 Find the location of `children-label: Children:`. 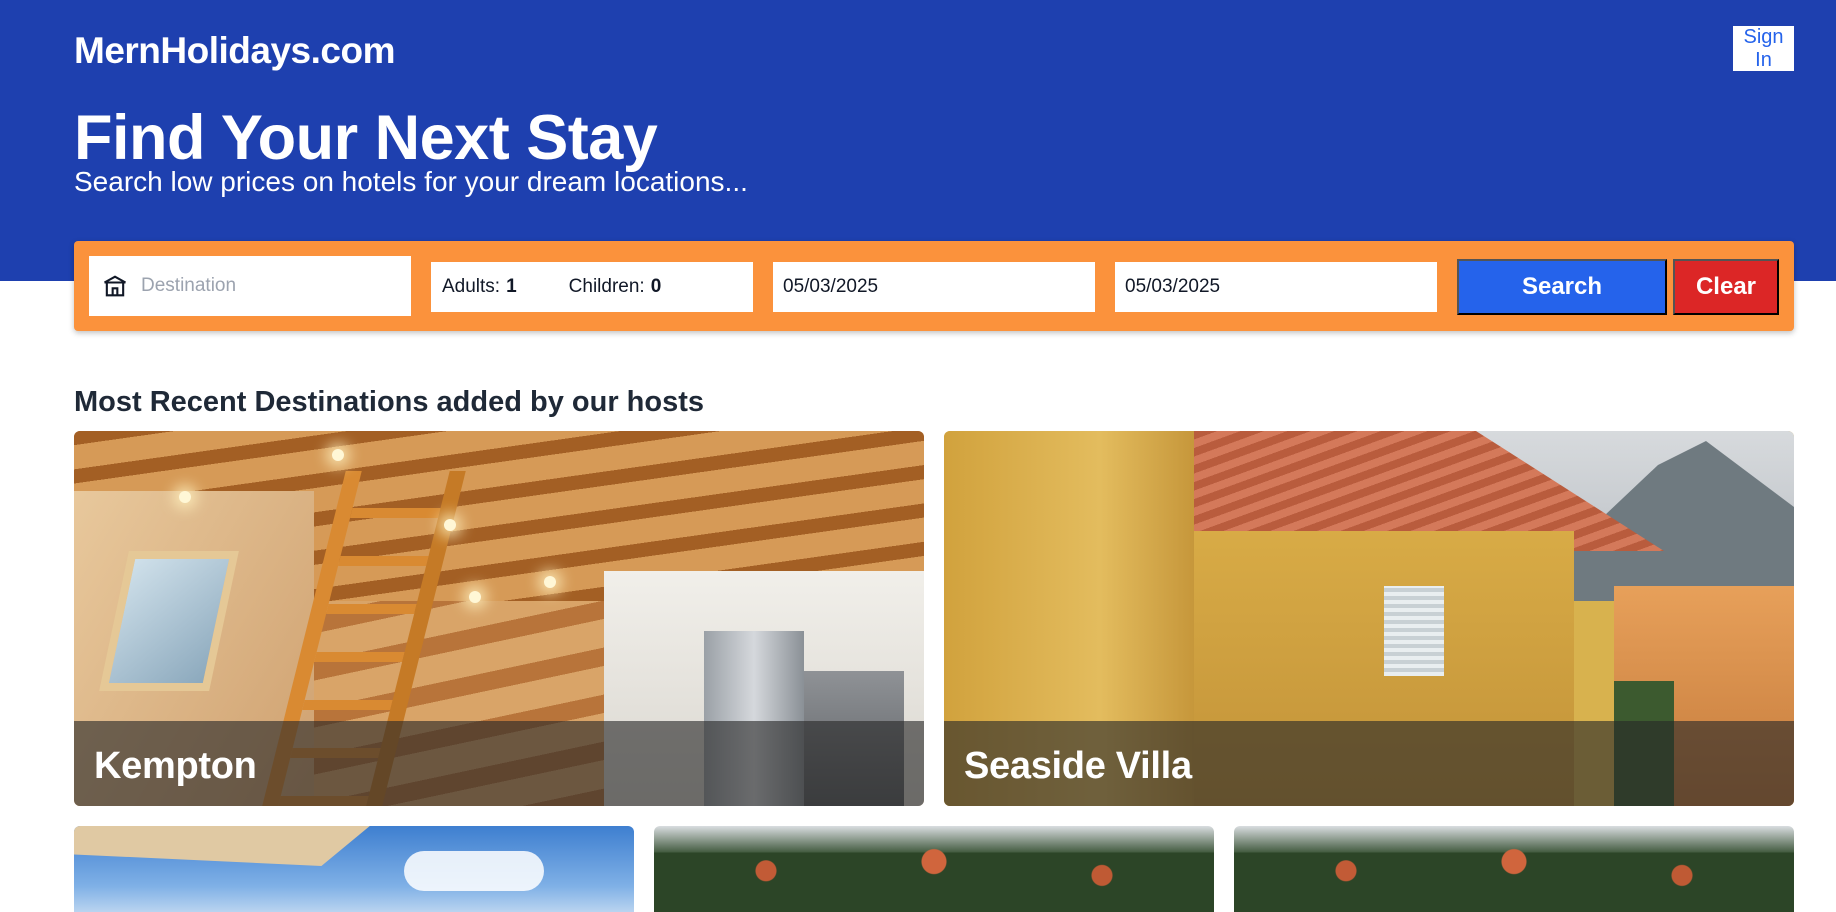

children-label: Children: is located at coordinates (606, 286).